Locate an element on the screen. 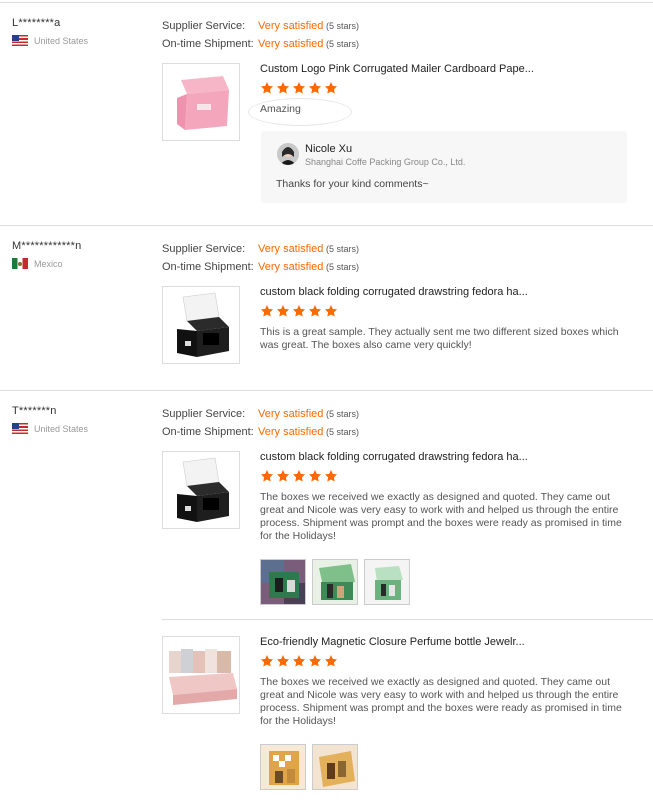 This screenshot has width=653, height=803. reply-company: Shanghai Coffe Packing Group Co., Ltd. is located at coordinates (385, 162).